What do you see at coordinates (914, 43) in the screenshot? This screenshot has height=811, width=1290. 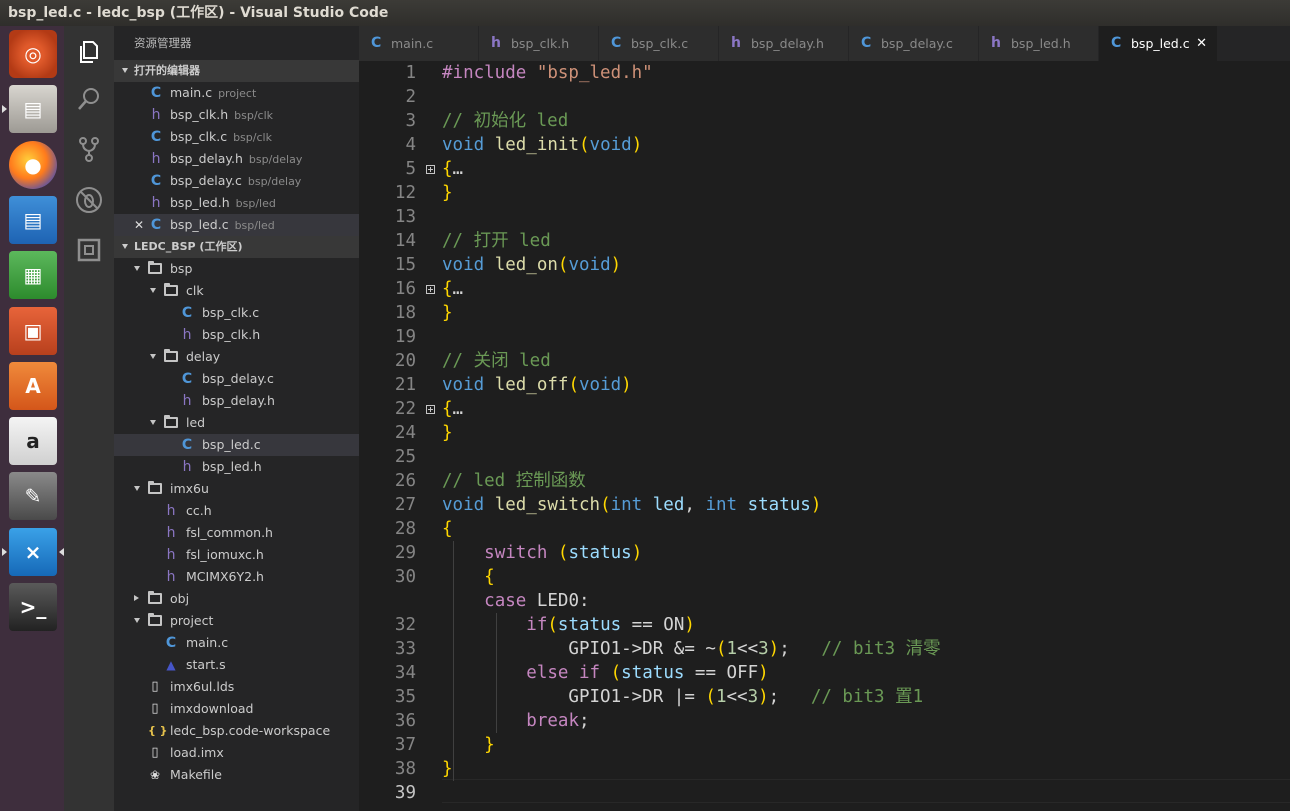 I see `editor-tab: Cbsp_delay.c` at bounding box center [914, 43].